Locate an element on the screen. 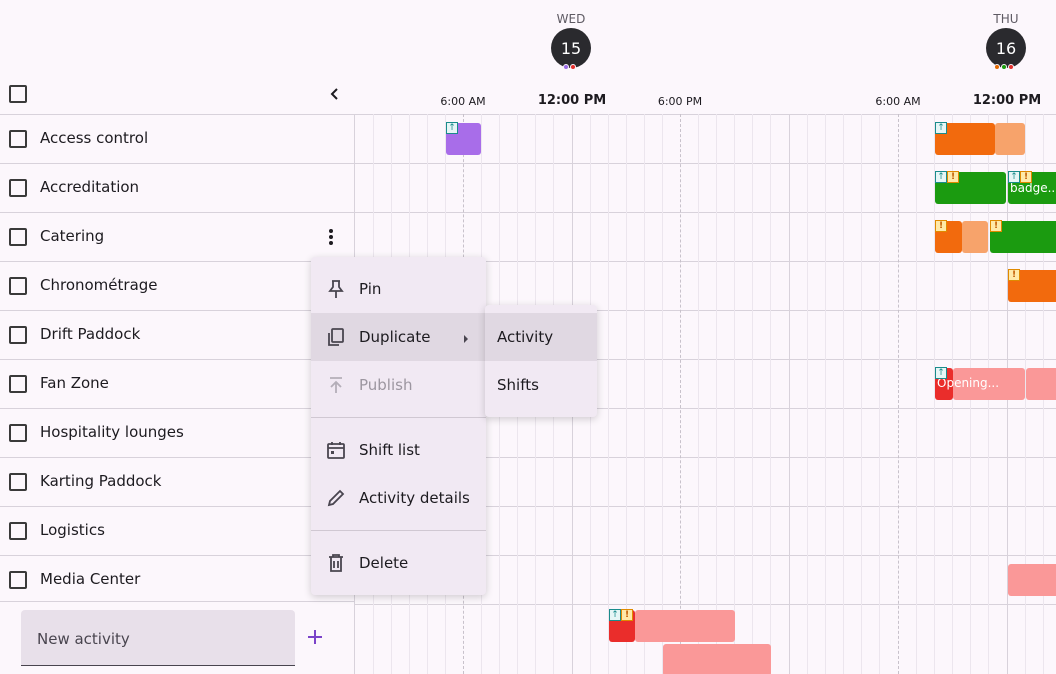  activity-label: Karting Paddock is located at coordinates (101, 481).